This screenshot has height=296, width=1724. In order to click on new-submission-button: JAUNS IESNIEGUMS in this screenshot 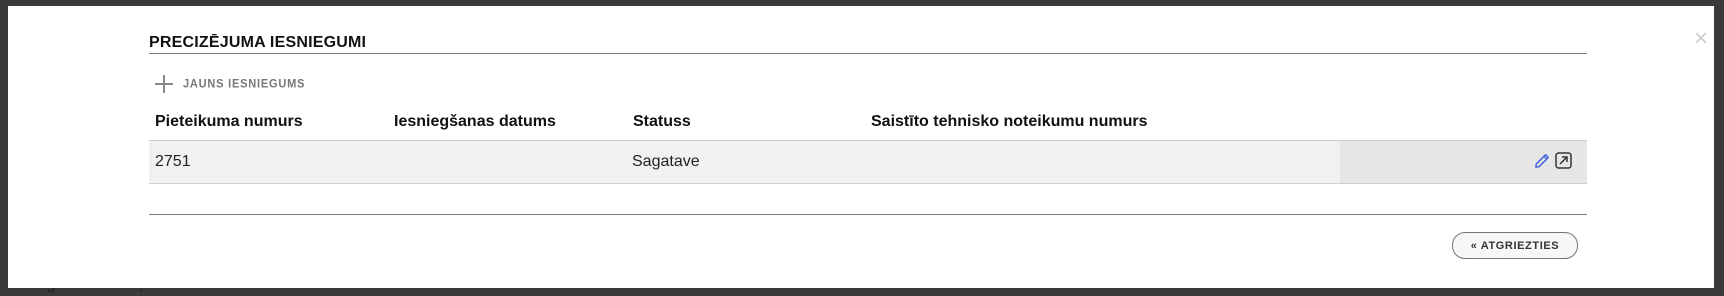, I will do `click(230, 84)`.